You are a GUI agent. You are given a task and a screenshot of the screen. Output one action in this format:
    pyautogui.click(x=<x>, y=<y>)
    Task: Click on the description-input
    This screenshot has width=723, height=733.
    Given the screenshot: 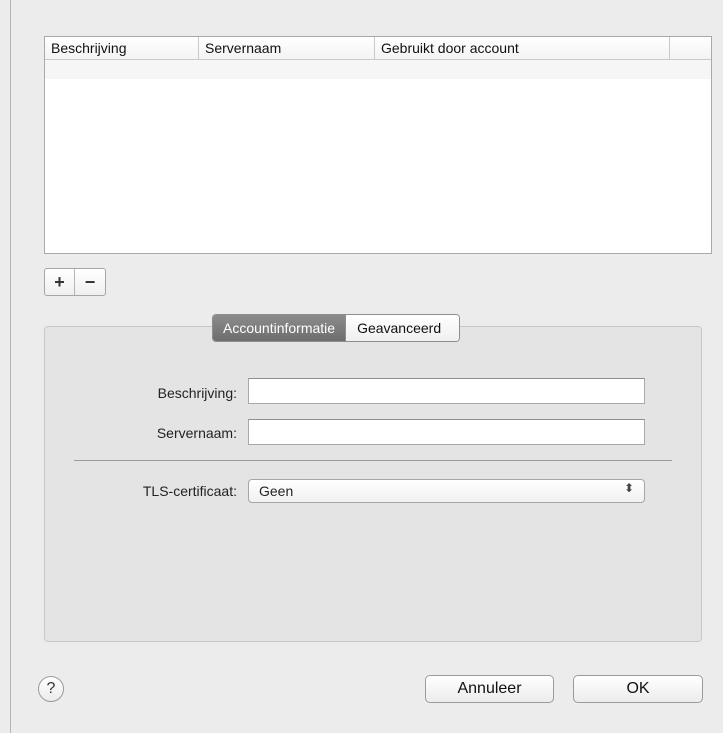 What is the action you would take?
    pyautogui.click(x=446, y=391)
    